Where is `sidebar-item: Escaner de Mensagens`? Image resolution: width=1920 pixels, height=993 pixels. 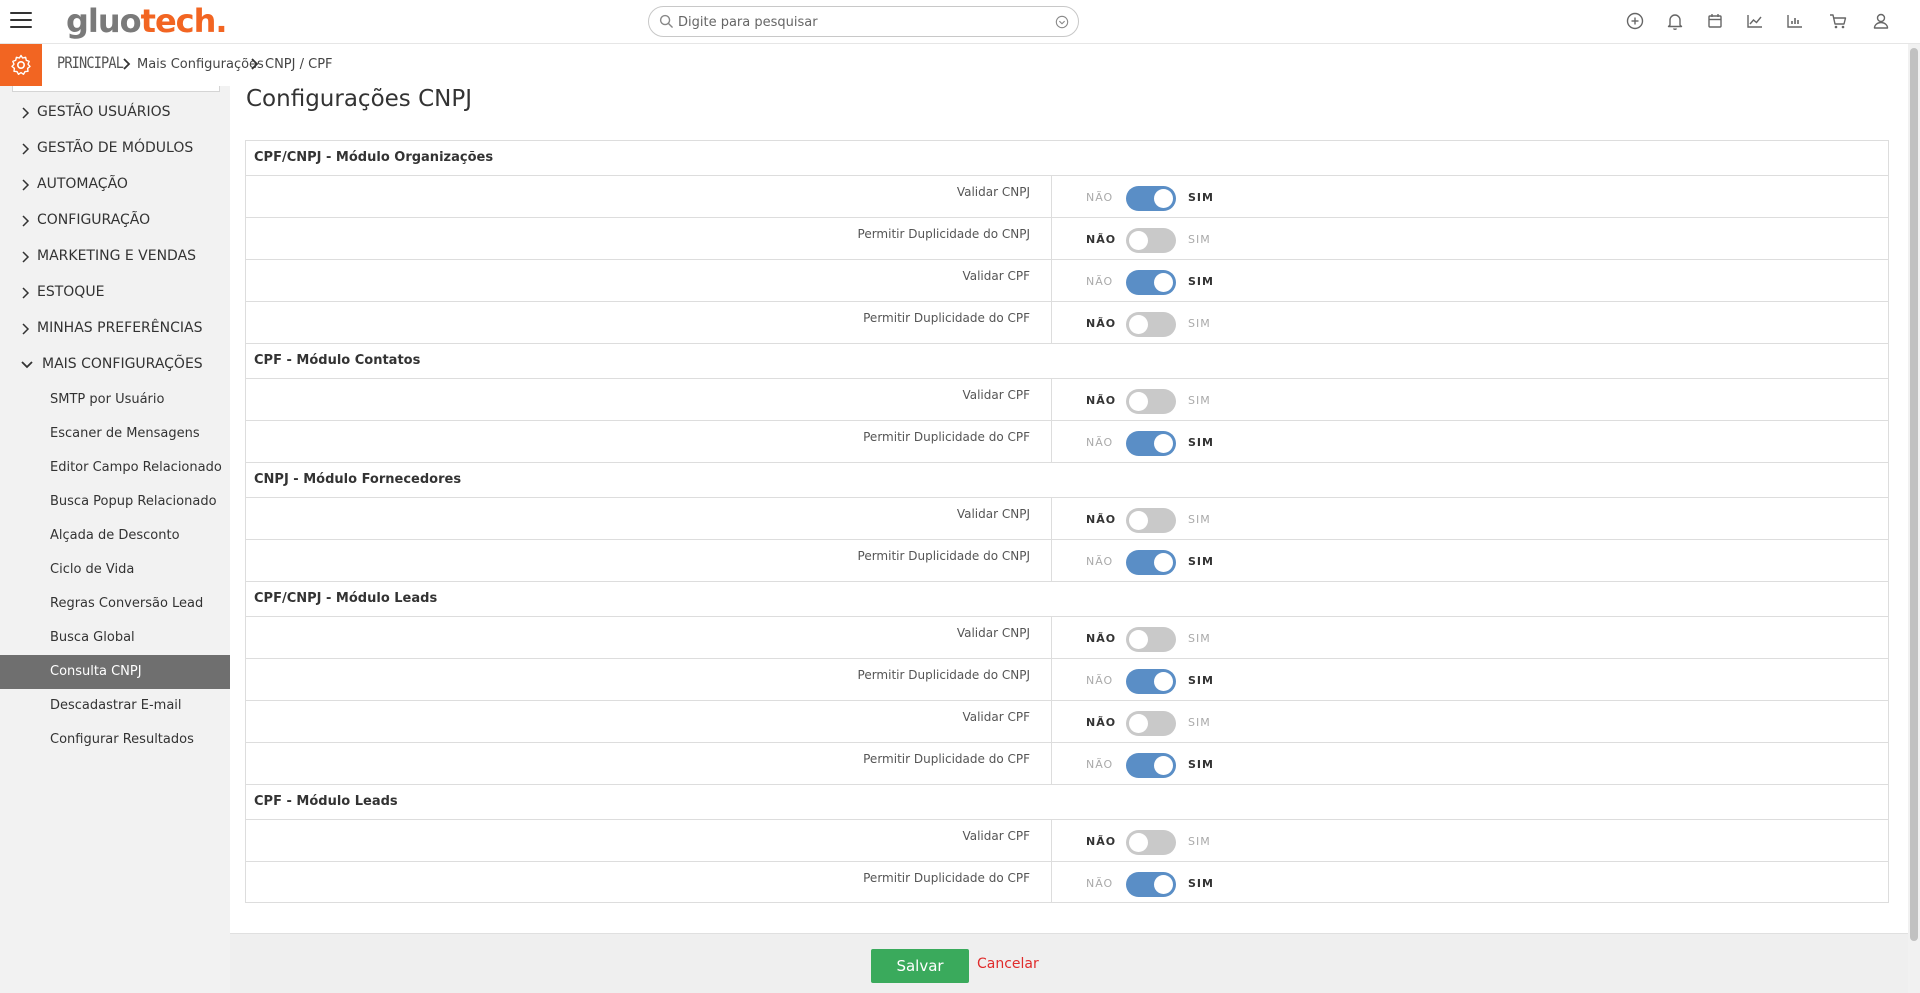
sidebar-item: Escaner de Mensagens is located at coordinates (115, 434).